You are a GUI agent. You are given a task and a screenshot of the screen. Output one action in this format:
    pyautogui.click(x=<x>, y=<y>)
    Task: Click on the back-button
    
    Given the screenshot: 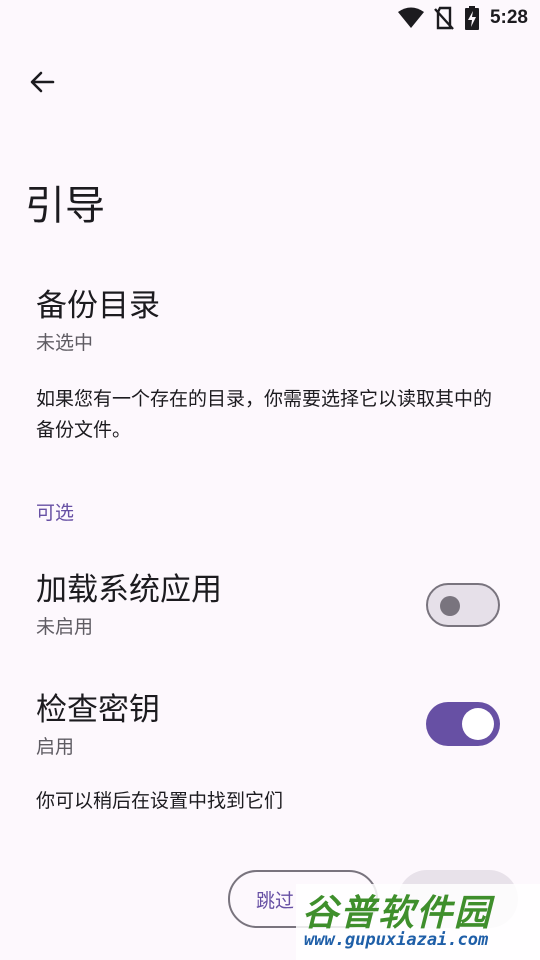 What is the action you would take?
    pyautogui.click(x=42, y=82)
    